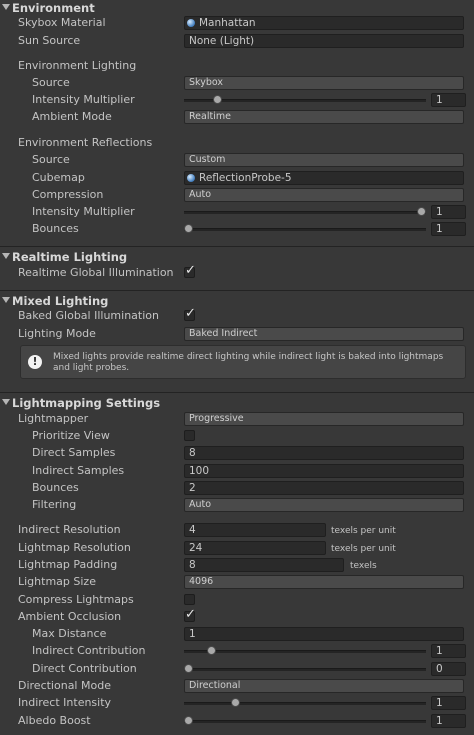 Image resolution: width=474 pixels, height=735 pixels. I want to click on refl-bounces-slider, so click(305, 229).